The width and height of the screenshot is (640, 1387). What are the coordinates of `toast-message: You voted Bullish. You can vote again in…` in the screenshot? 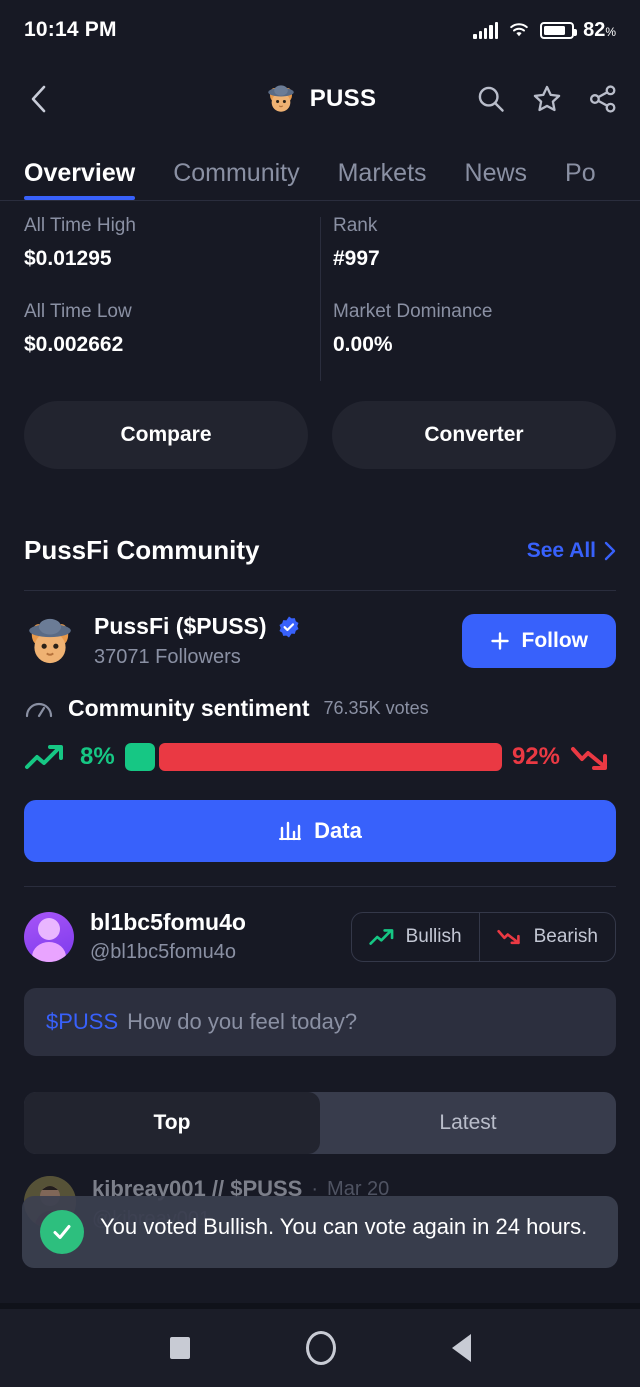 It's located at (344, 1226).